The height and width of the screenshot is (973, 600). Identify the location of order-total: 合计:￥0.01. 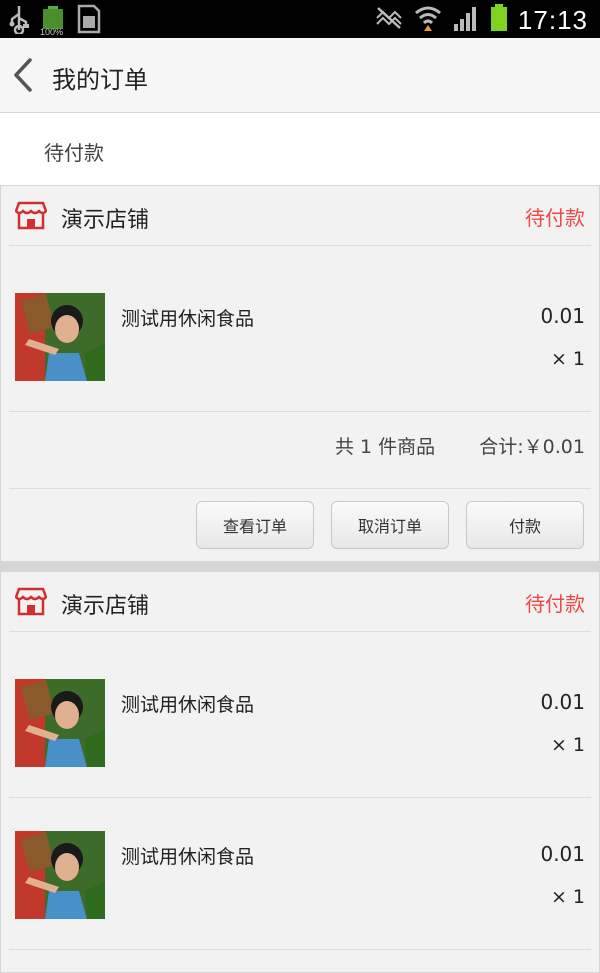
(532, 447).